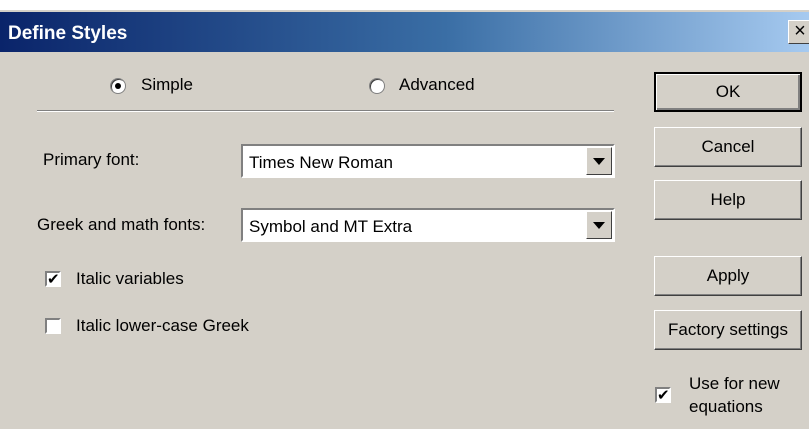 The image size is (809, 429). What do you see at coordinates (91, 159) in the screenshot?
I see `primary-font-label: Primary font:` at bounding box center [91, 159].